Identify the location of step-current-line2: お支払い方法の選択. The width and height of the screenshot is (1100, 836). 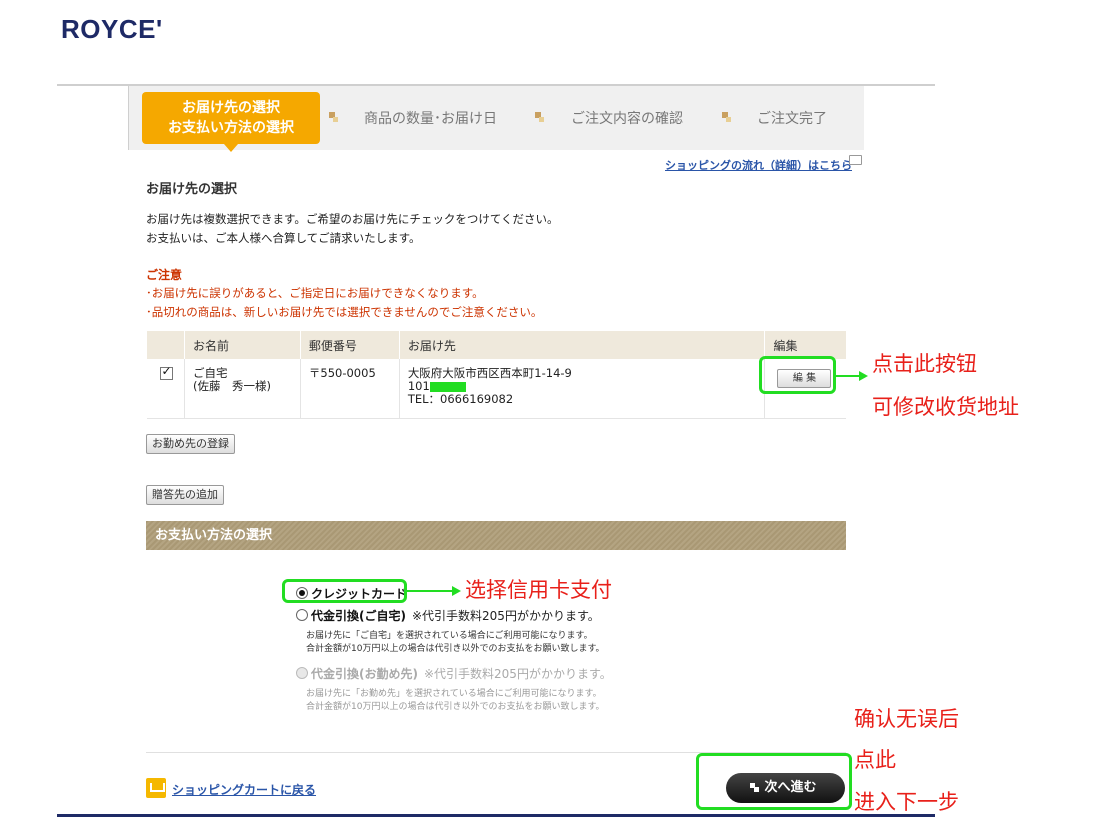
(231, 128).